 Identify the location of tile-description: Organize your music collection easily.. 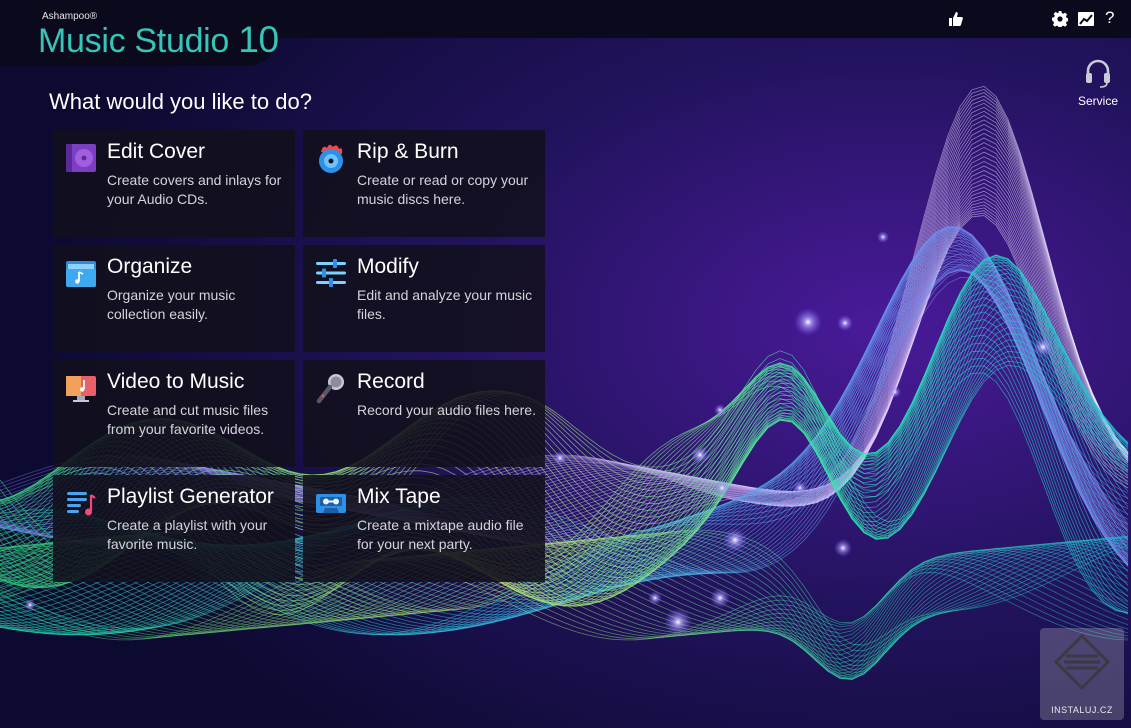
(171, 304).